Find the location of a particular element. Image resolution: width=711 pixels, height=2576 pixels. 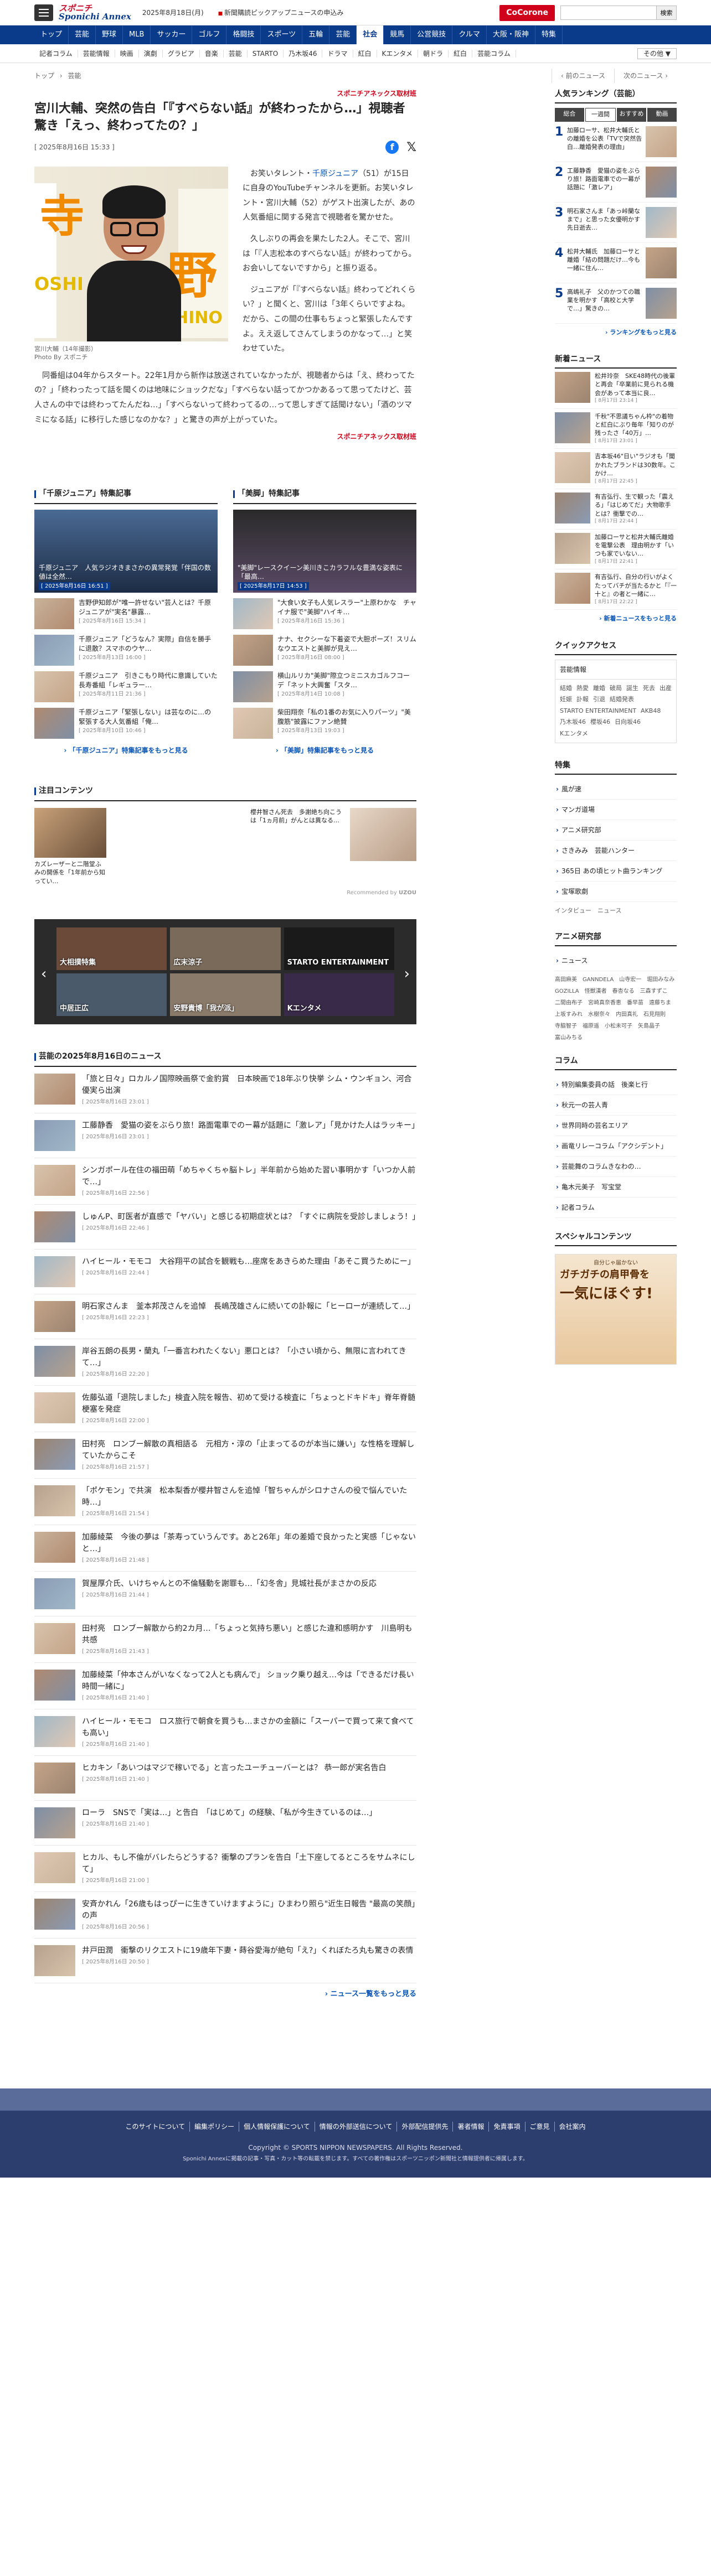

column-link: 世界同時の芸名エリア is located at coordinates (616, 1126).